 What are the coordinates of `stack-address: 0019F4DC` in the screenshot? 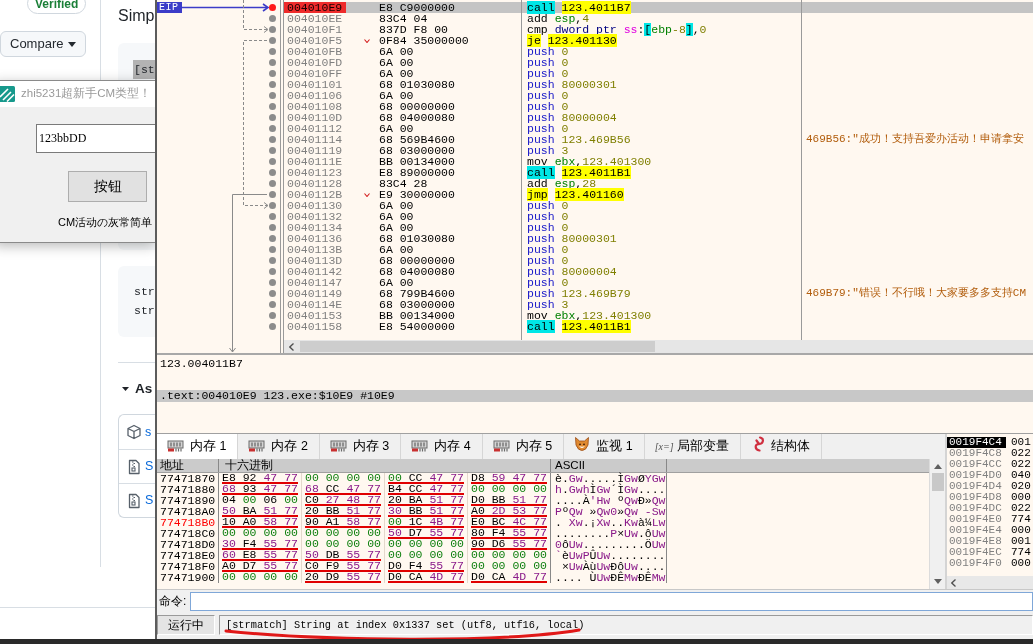 It's located at (976, 508).